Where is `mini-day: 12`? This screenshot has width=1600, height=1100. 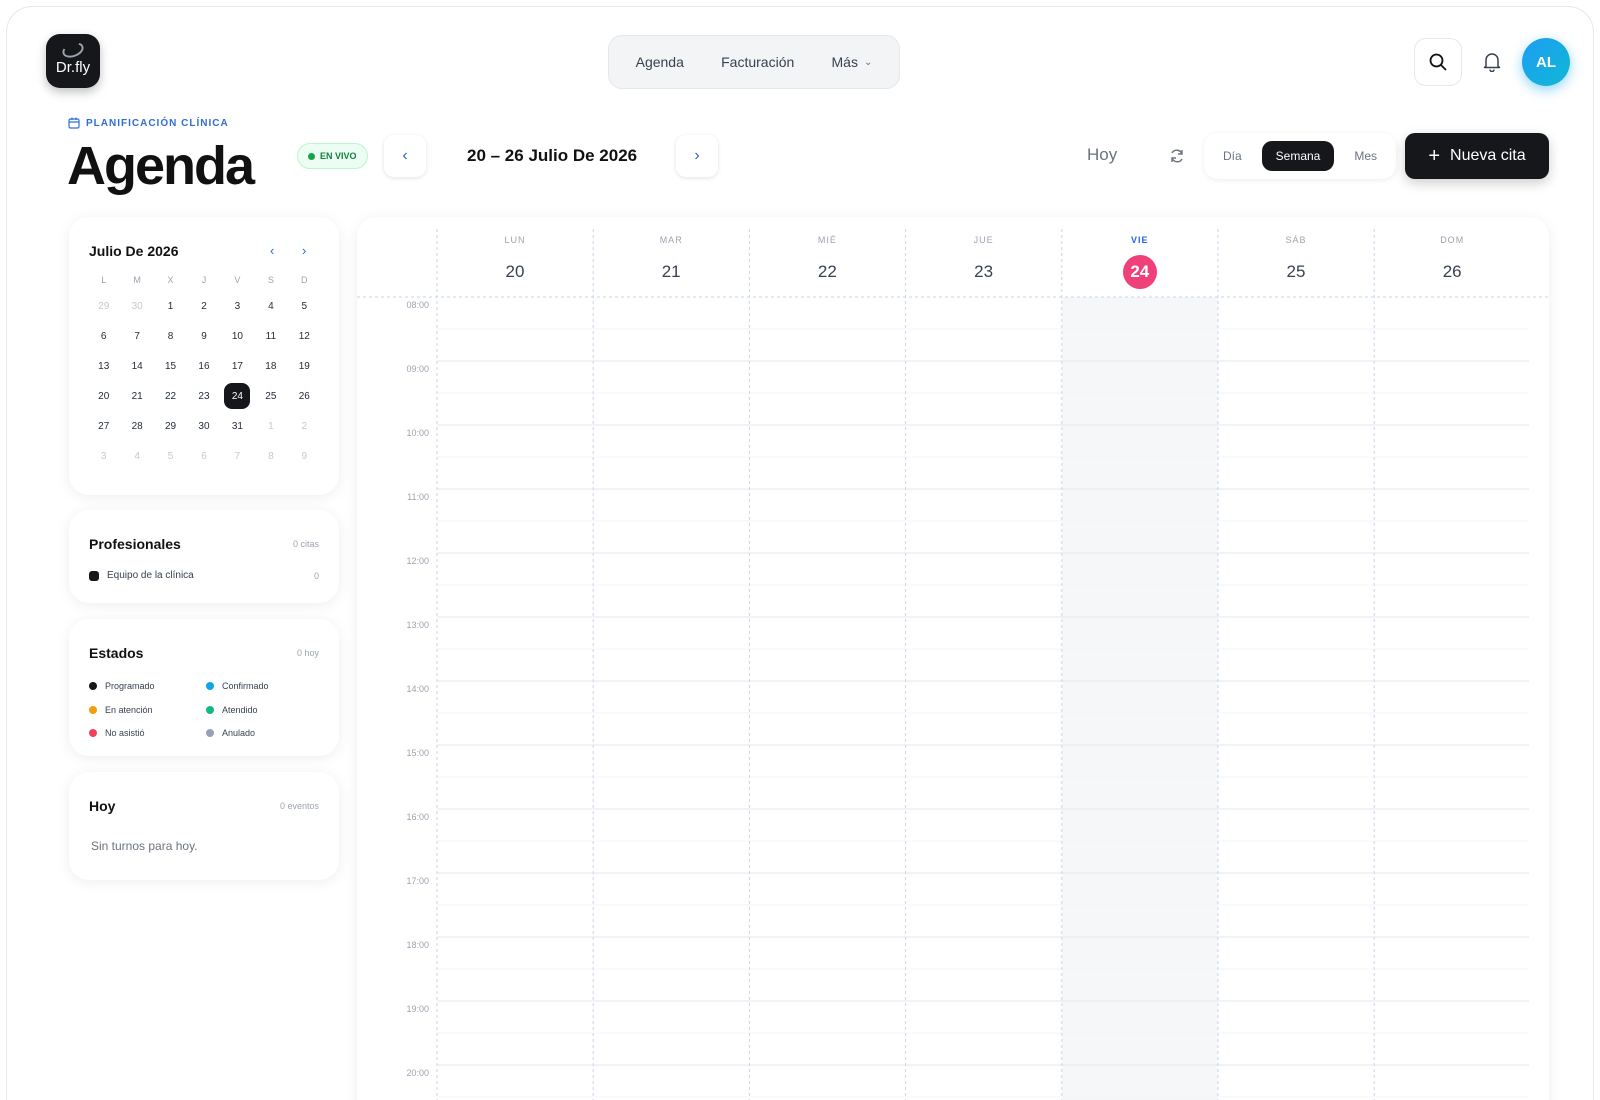
mini-day: 12 is located at coordinates (304, 336).